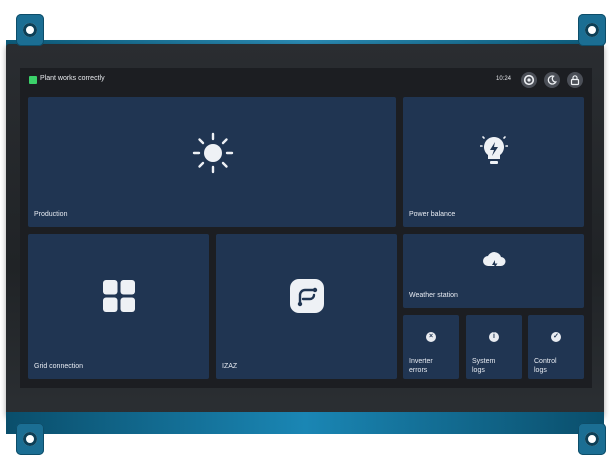 This screenshot has width=610, height=463. I want to click on tile-weather-station: Weather station, so click(493, 271).